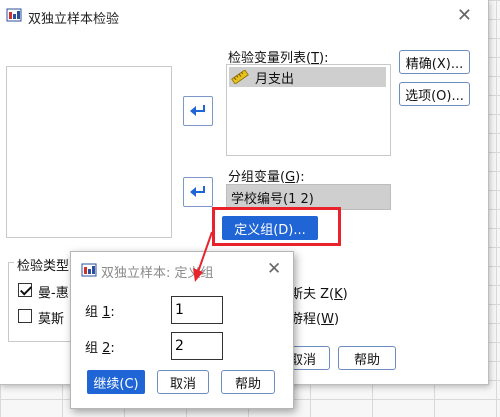 Image resolution: width=500 pixels, height=417 pixels. I want to click on dialog-titlebar: 双独立样本检验 ✕, so click(244, 15).